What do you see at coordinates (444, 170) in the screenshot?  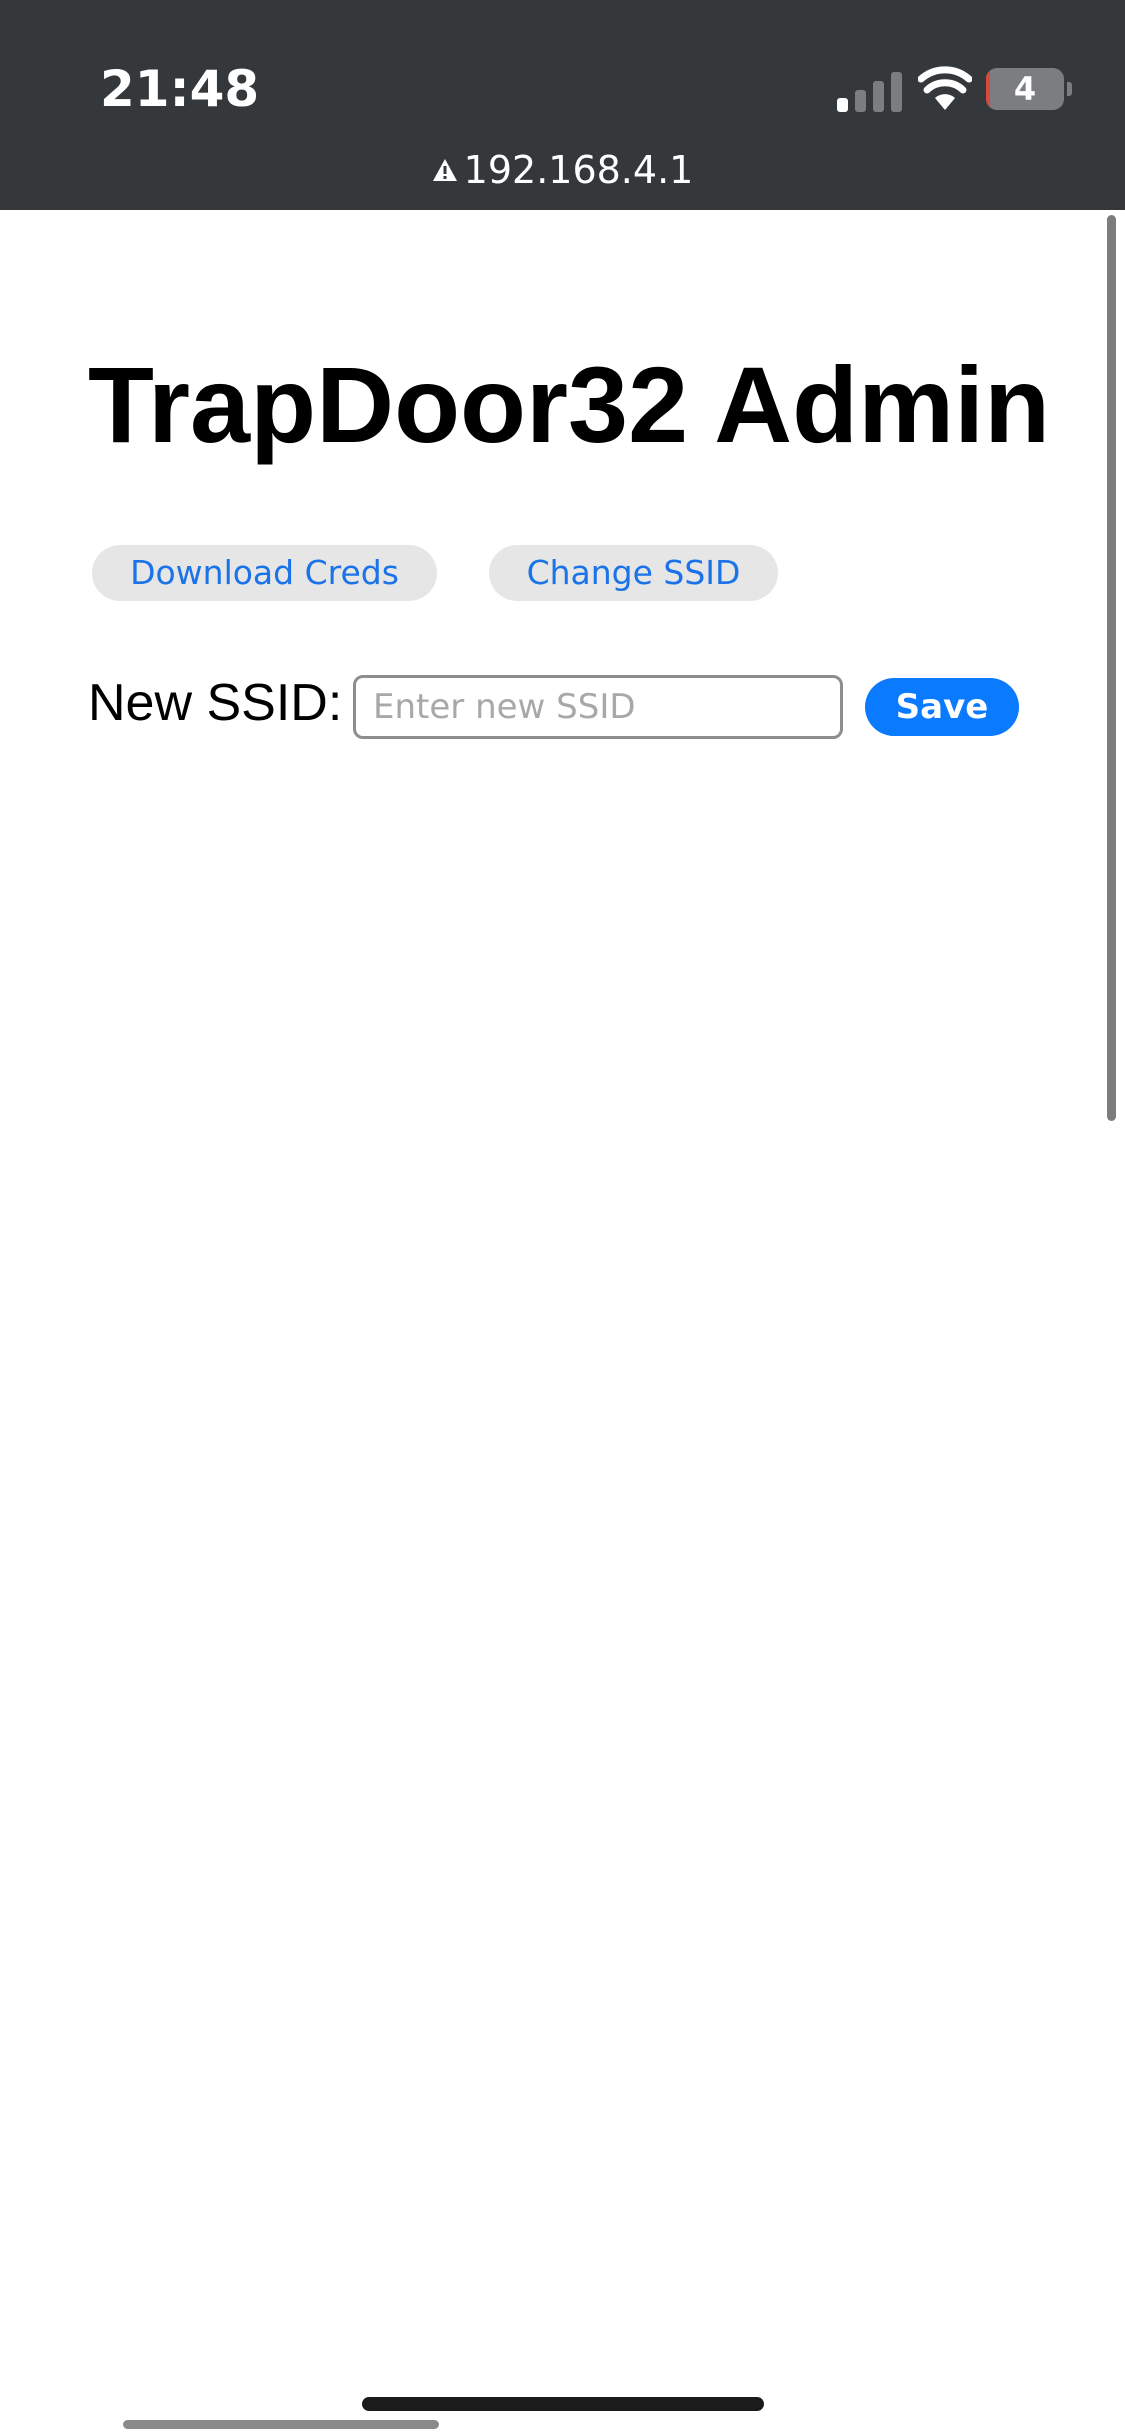 I see `warning-icon` at bounding box center [444, 170].